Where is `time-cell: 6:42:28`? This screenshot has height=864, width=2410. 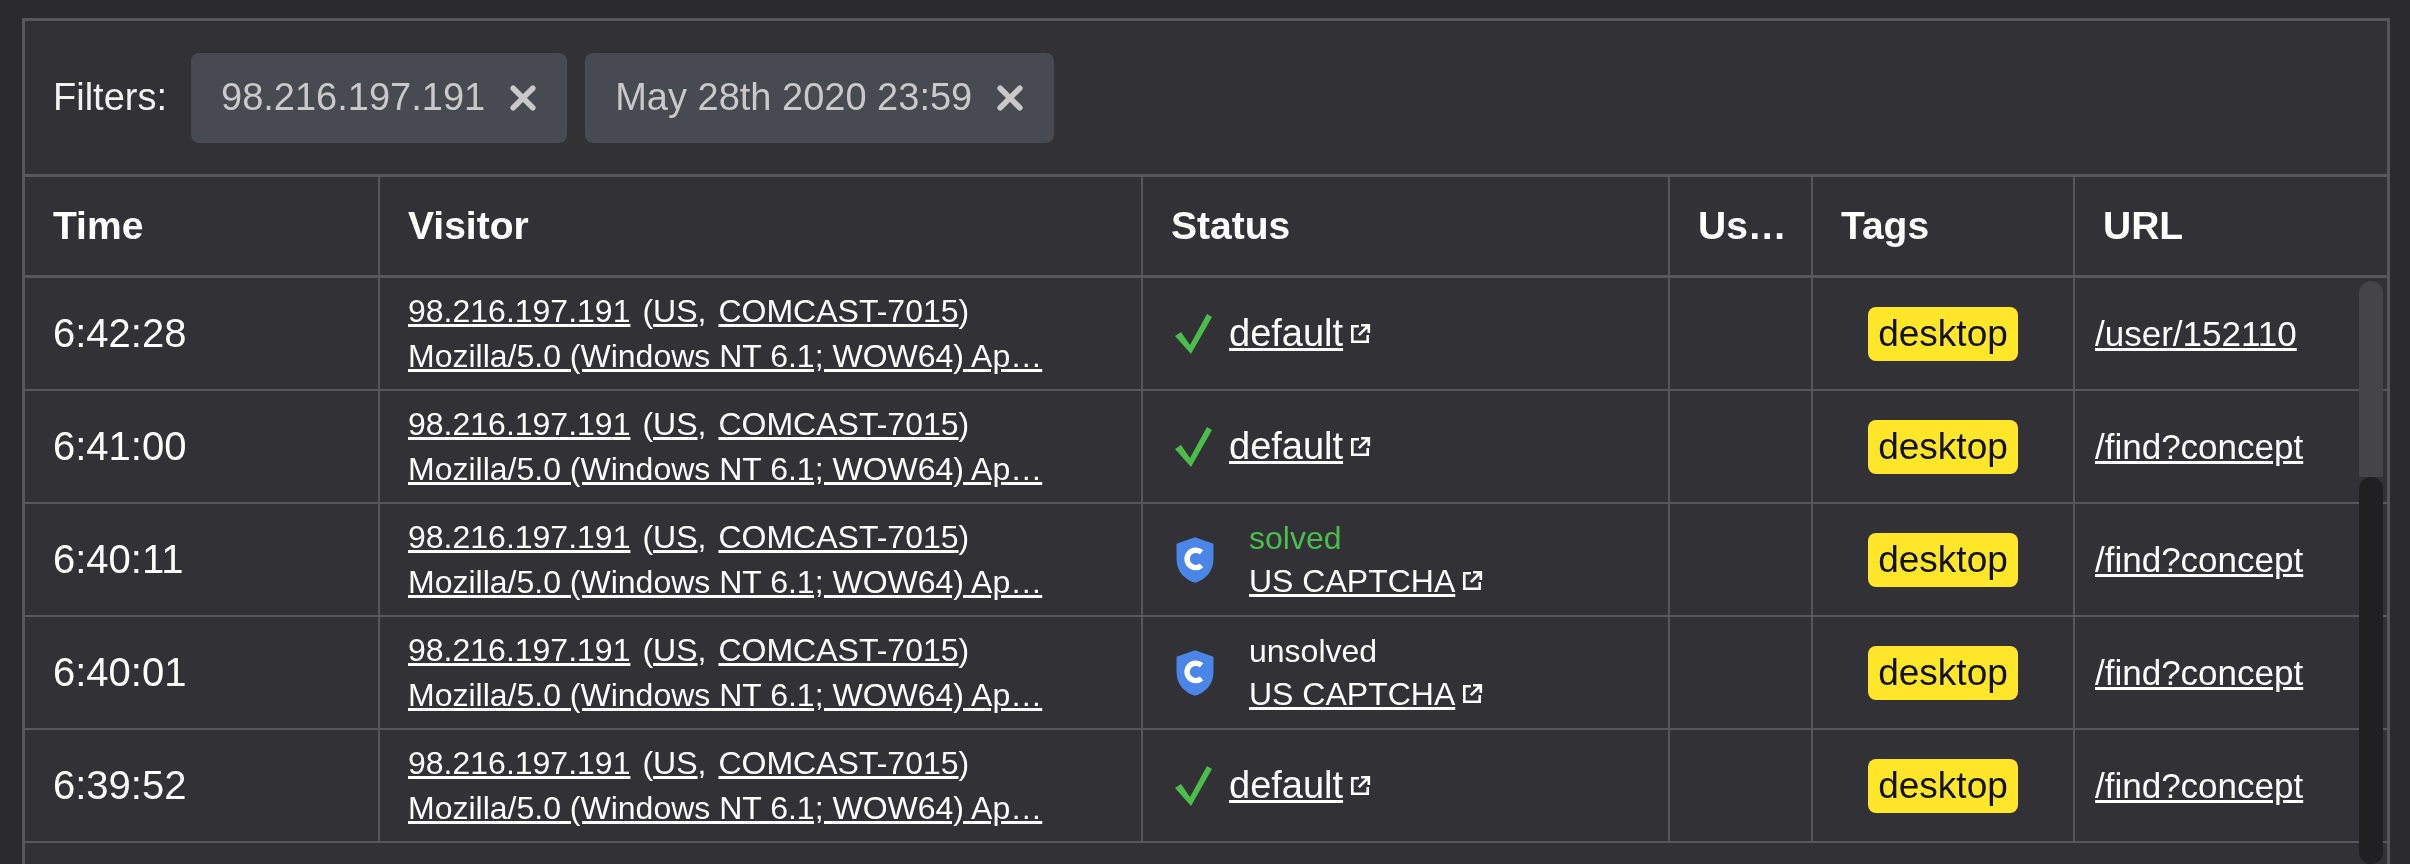
time-cell: 6:42:28 is located at coordinates (120, 333).